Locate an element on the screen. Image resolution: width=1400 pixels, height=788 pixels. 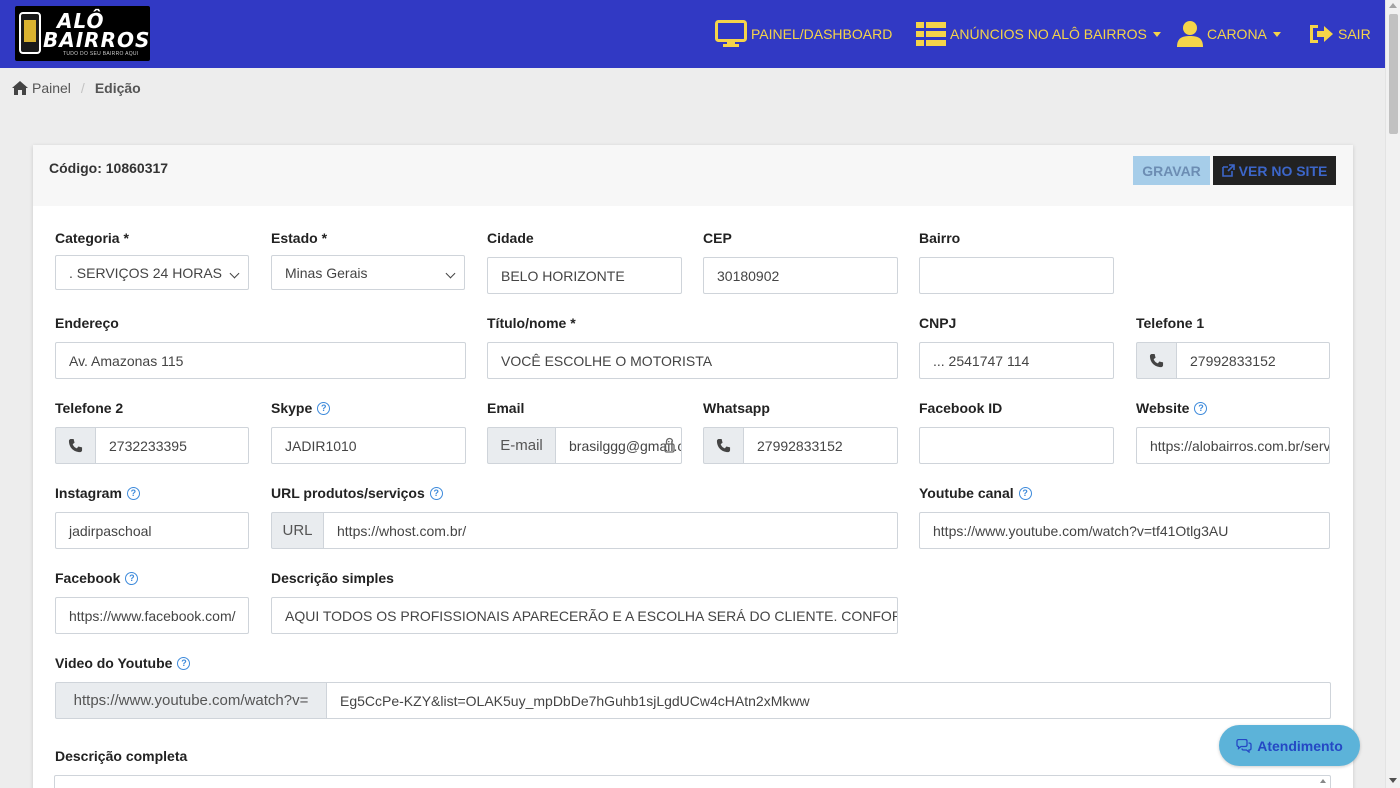
telefone1-value: 27992833152 is located at coordinates (1233, 360).